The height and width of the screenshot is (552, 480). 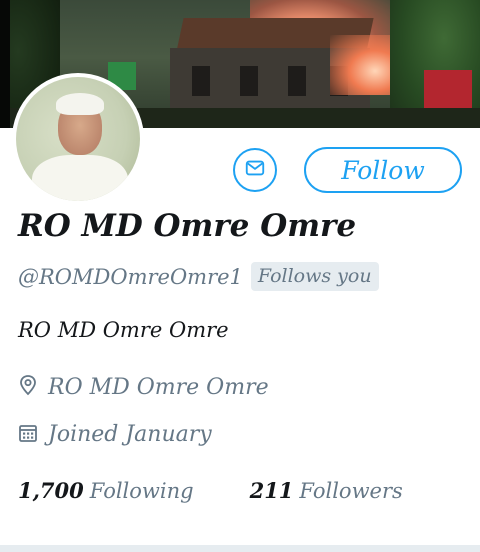 I want to click on location-pin-icon, so click(x=28, y=387).